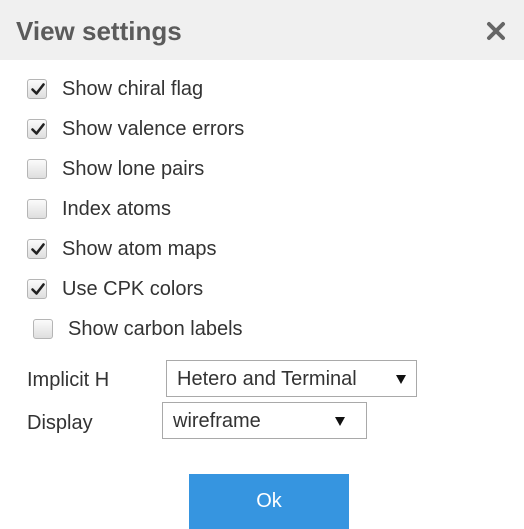 The height and width of the screenshot is (529, 524). What do you see at coordinates (269, 501) in the screenshot?
I see `ok-button: Ok` at bounding box center [269, 501].